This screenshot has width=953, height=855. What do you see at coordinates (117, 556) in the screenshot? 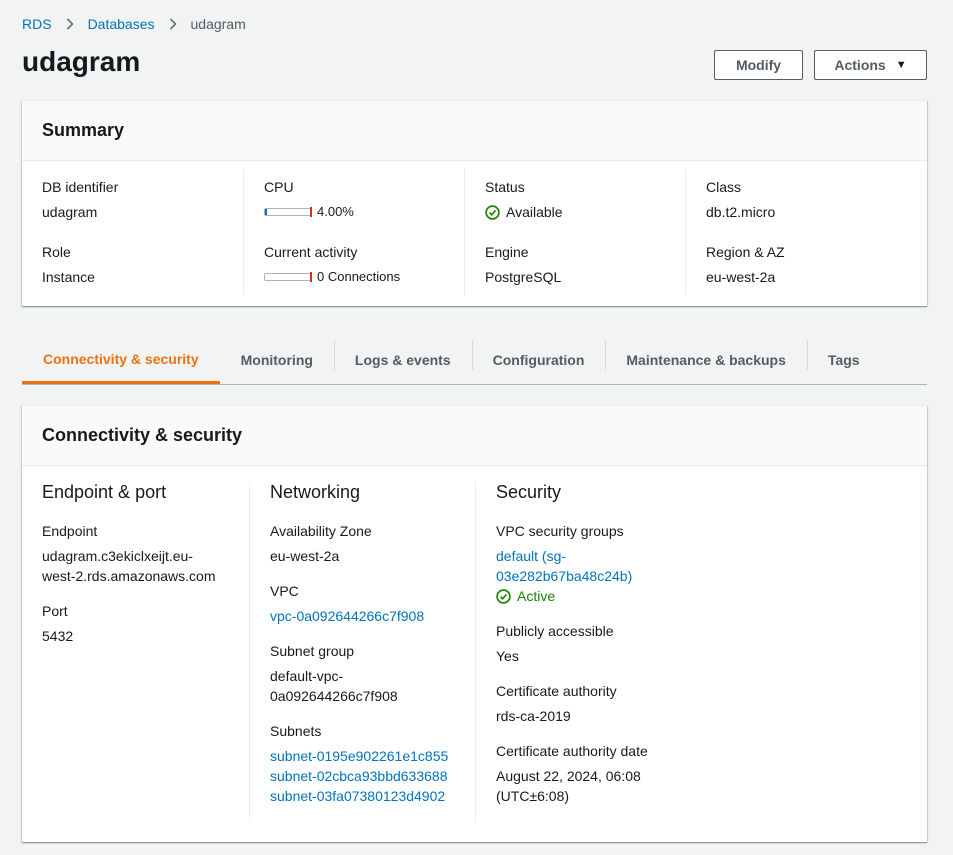
I see `endpoint-value-line1: udagram.c3ekiclxeijt.eu-` at bounding box center [117, 556].